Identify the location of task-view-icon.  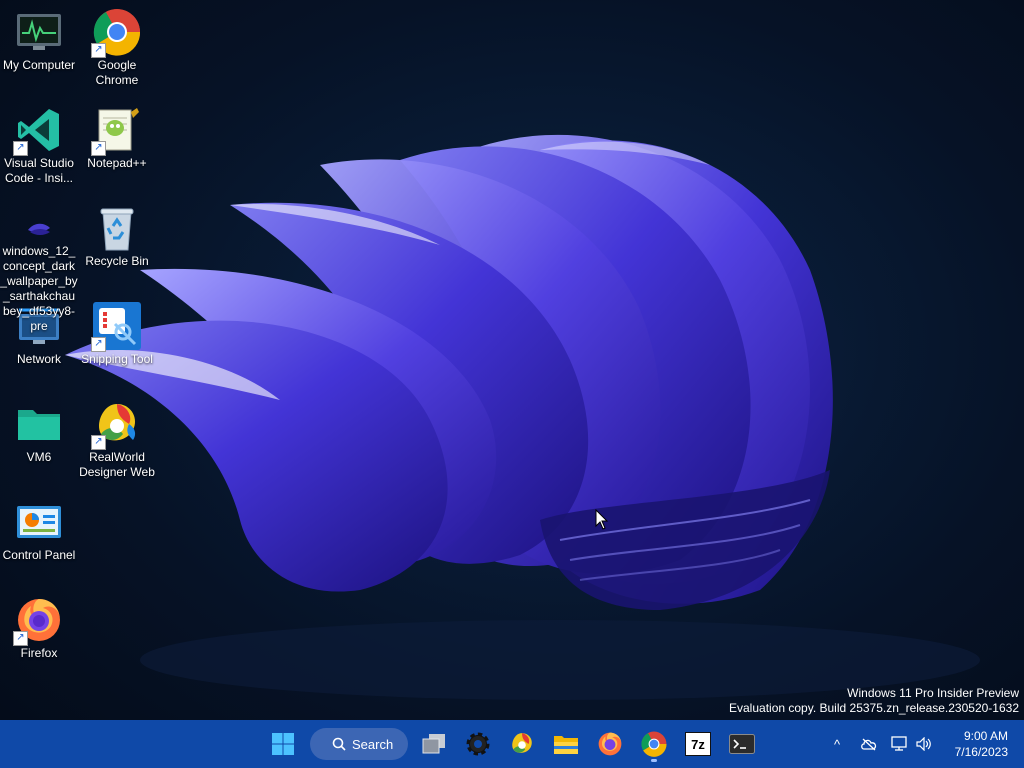
(433, 744).